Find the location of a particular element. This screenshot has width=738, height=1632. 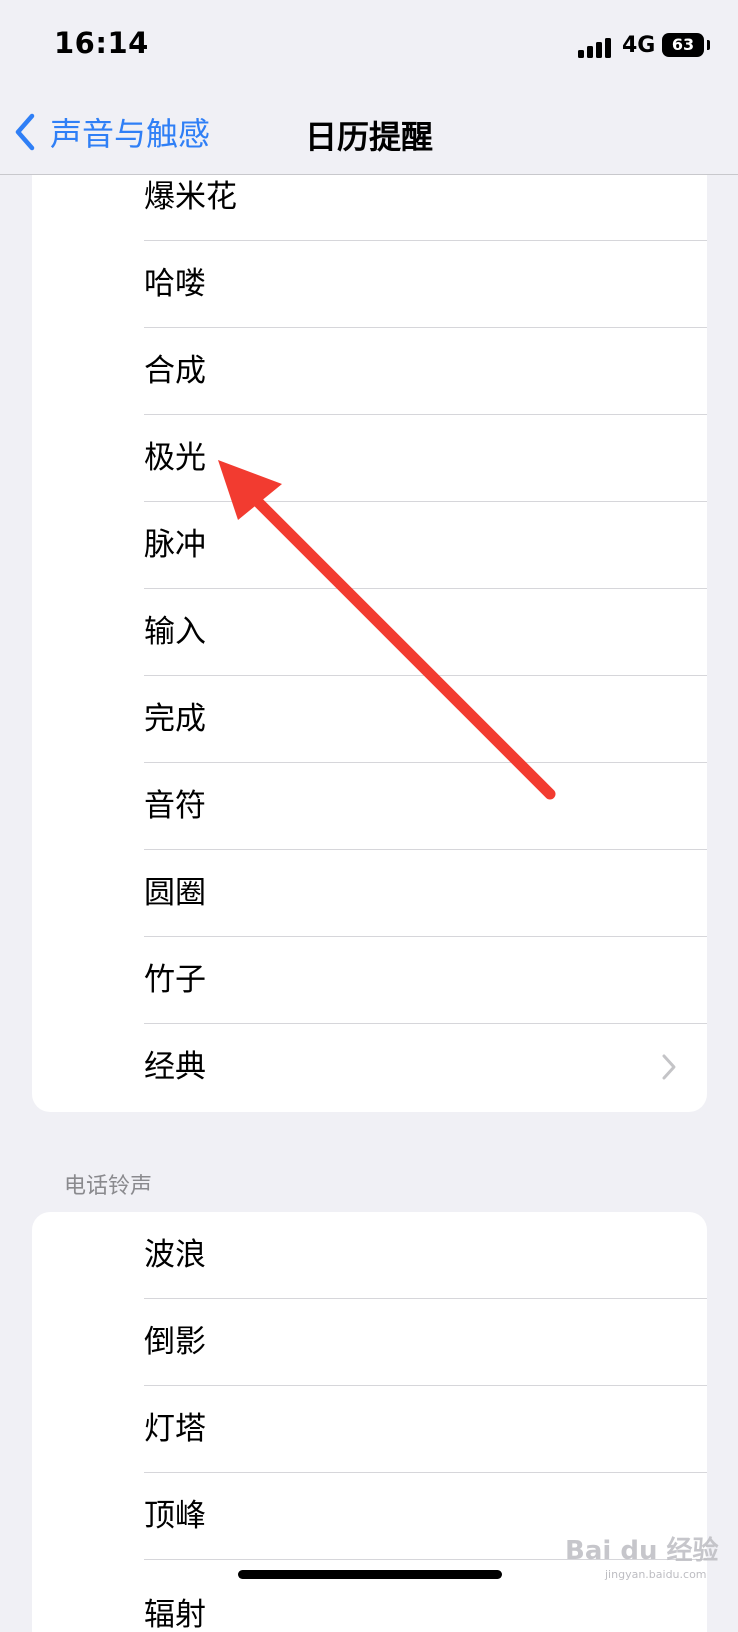

list-item: 圆圈 is located at coordinates (369, 893).